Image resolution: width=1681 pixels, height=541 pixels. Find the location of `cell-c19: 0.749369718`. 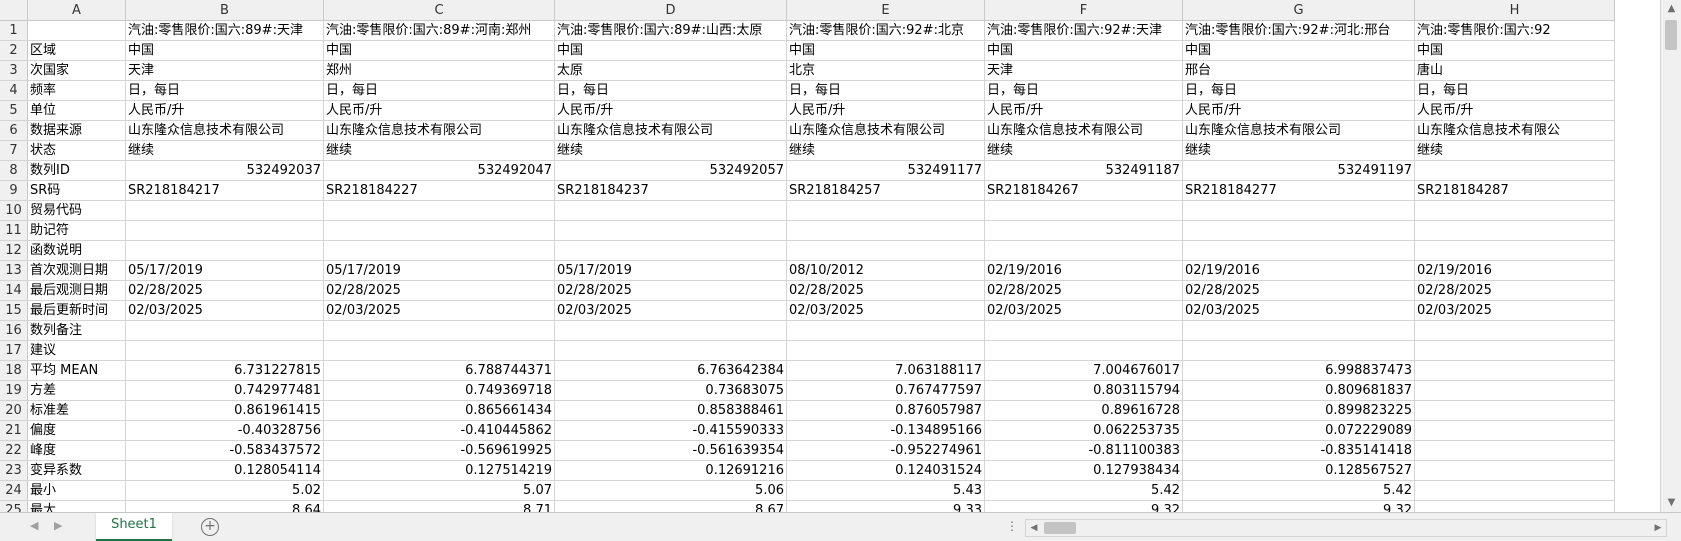

cell-c19: 0.749369718 is located at coordinates (439, 390).